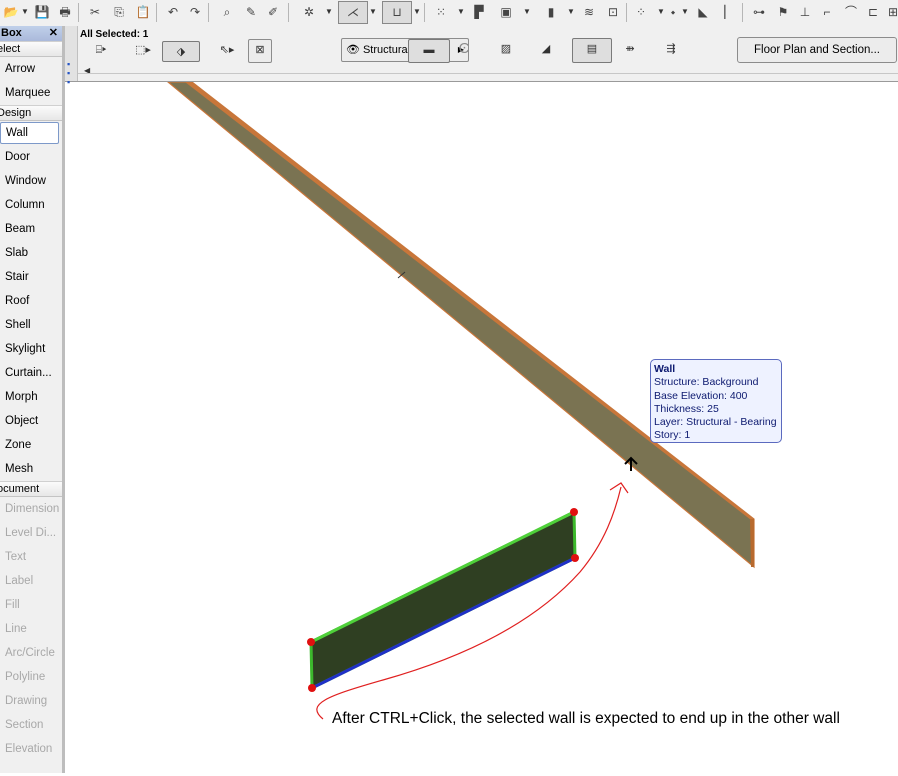 The image size is (898, 776). What do you see at coordinates (227, 12) in the screenshot?
I see `find-select-icon: ⌕` at bounding box center [227, 12].